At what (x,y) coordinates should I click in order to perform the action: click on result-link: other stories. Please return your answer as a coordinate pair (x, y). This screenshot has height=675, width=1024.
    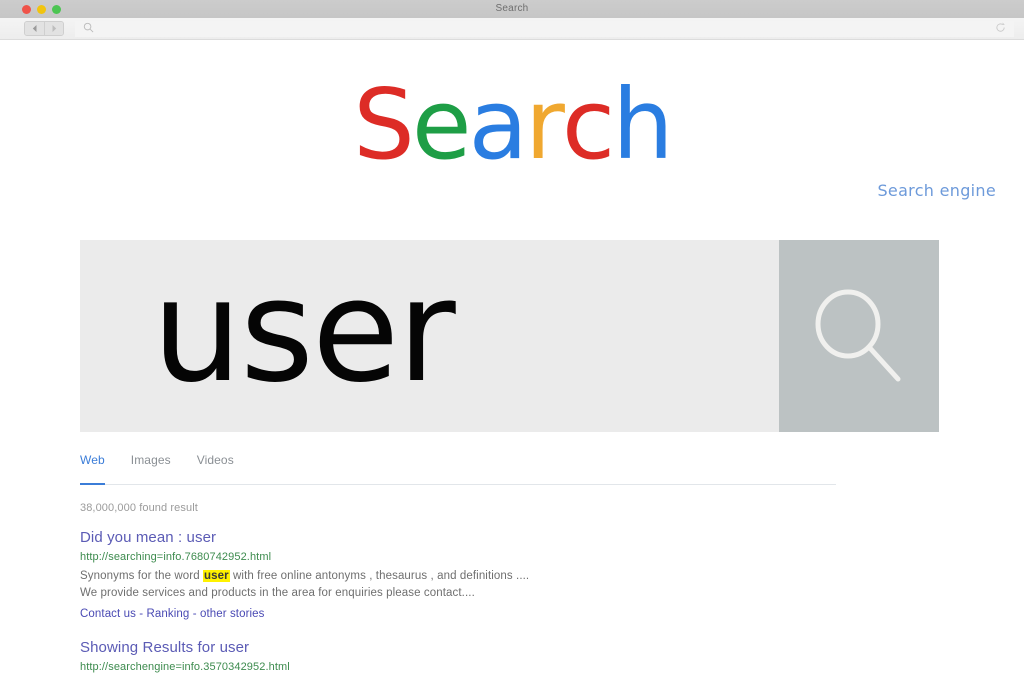
    Looking at the image, I should click on (232, 614).